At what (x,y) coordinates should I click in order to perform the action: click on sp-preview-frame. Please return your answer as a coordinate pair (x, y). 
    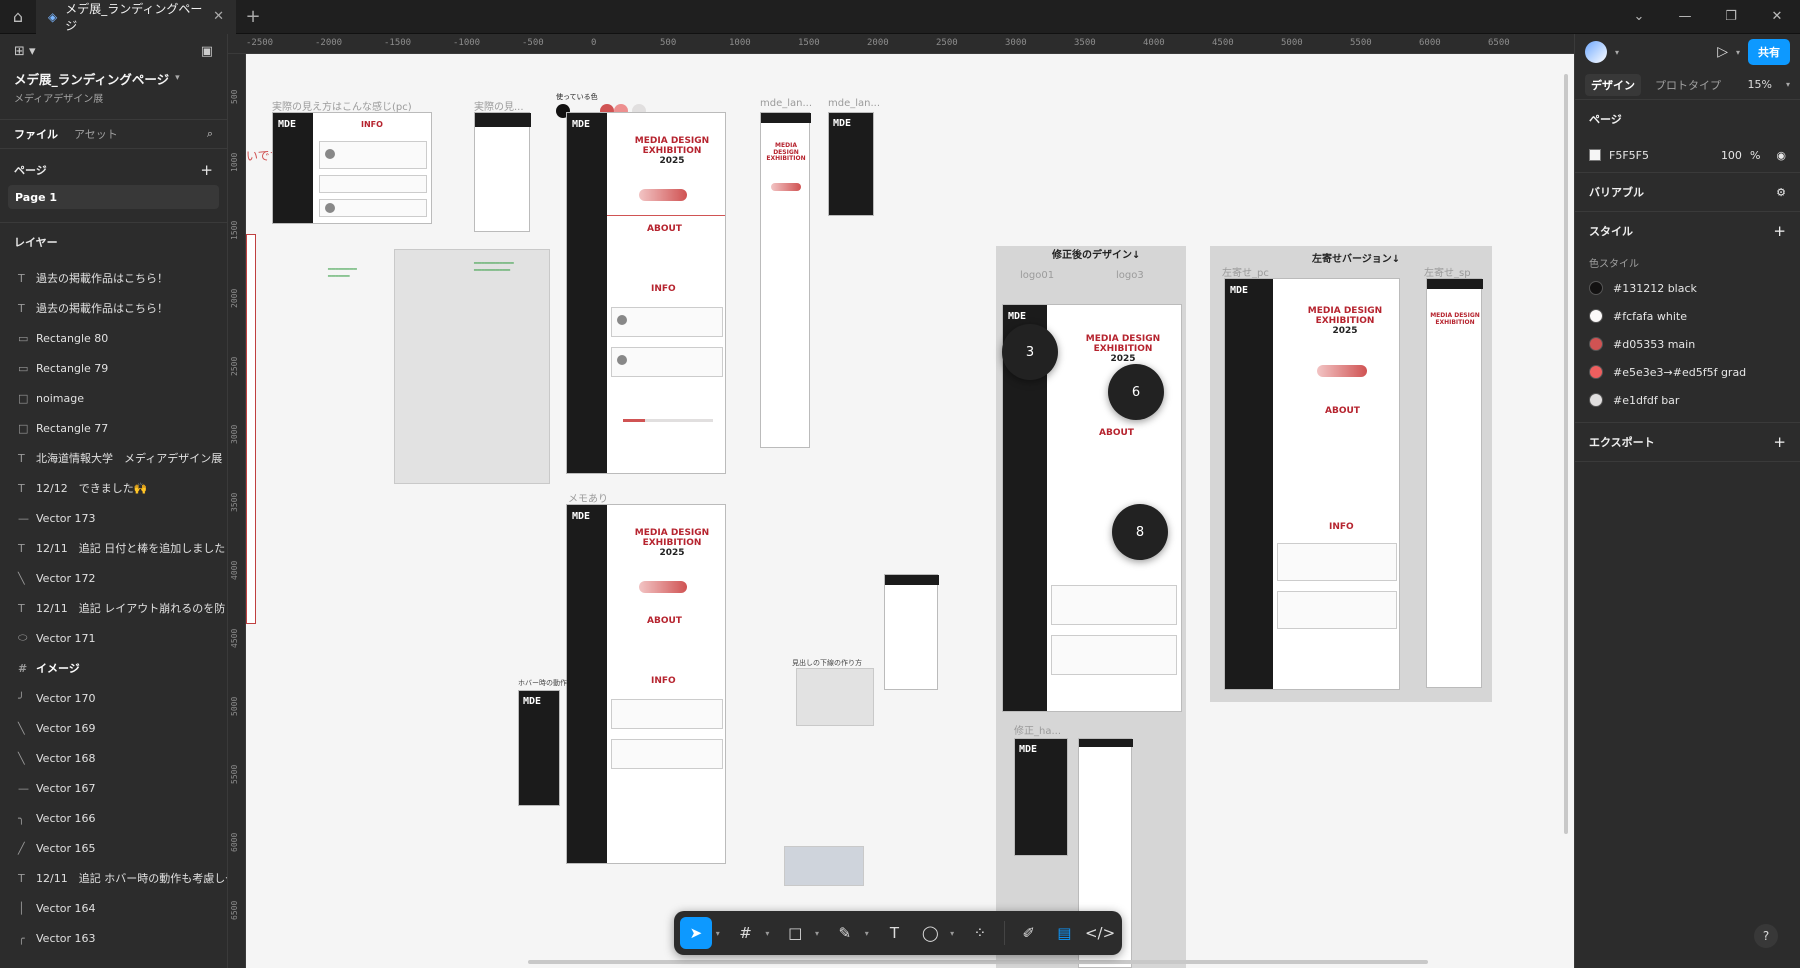
    Looking at the image, I should click on (502, 172).